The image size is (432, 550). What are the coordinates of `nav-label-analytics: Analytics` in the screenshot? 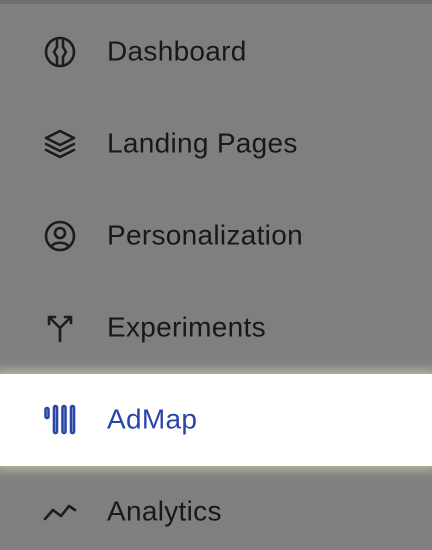 It's located at (164, 511).